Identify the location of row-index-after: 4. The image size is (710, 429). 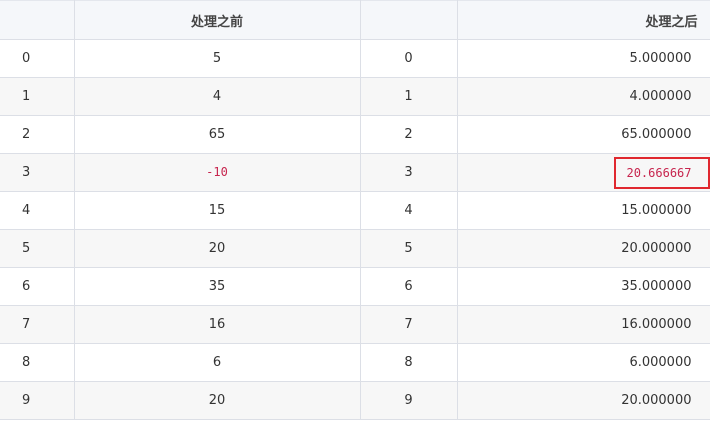
(408, 210).